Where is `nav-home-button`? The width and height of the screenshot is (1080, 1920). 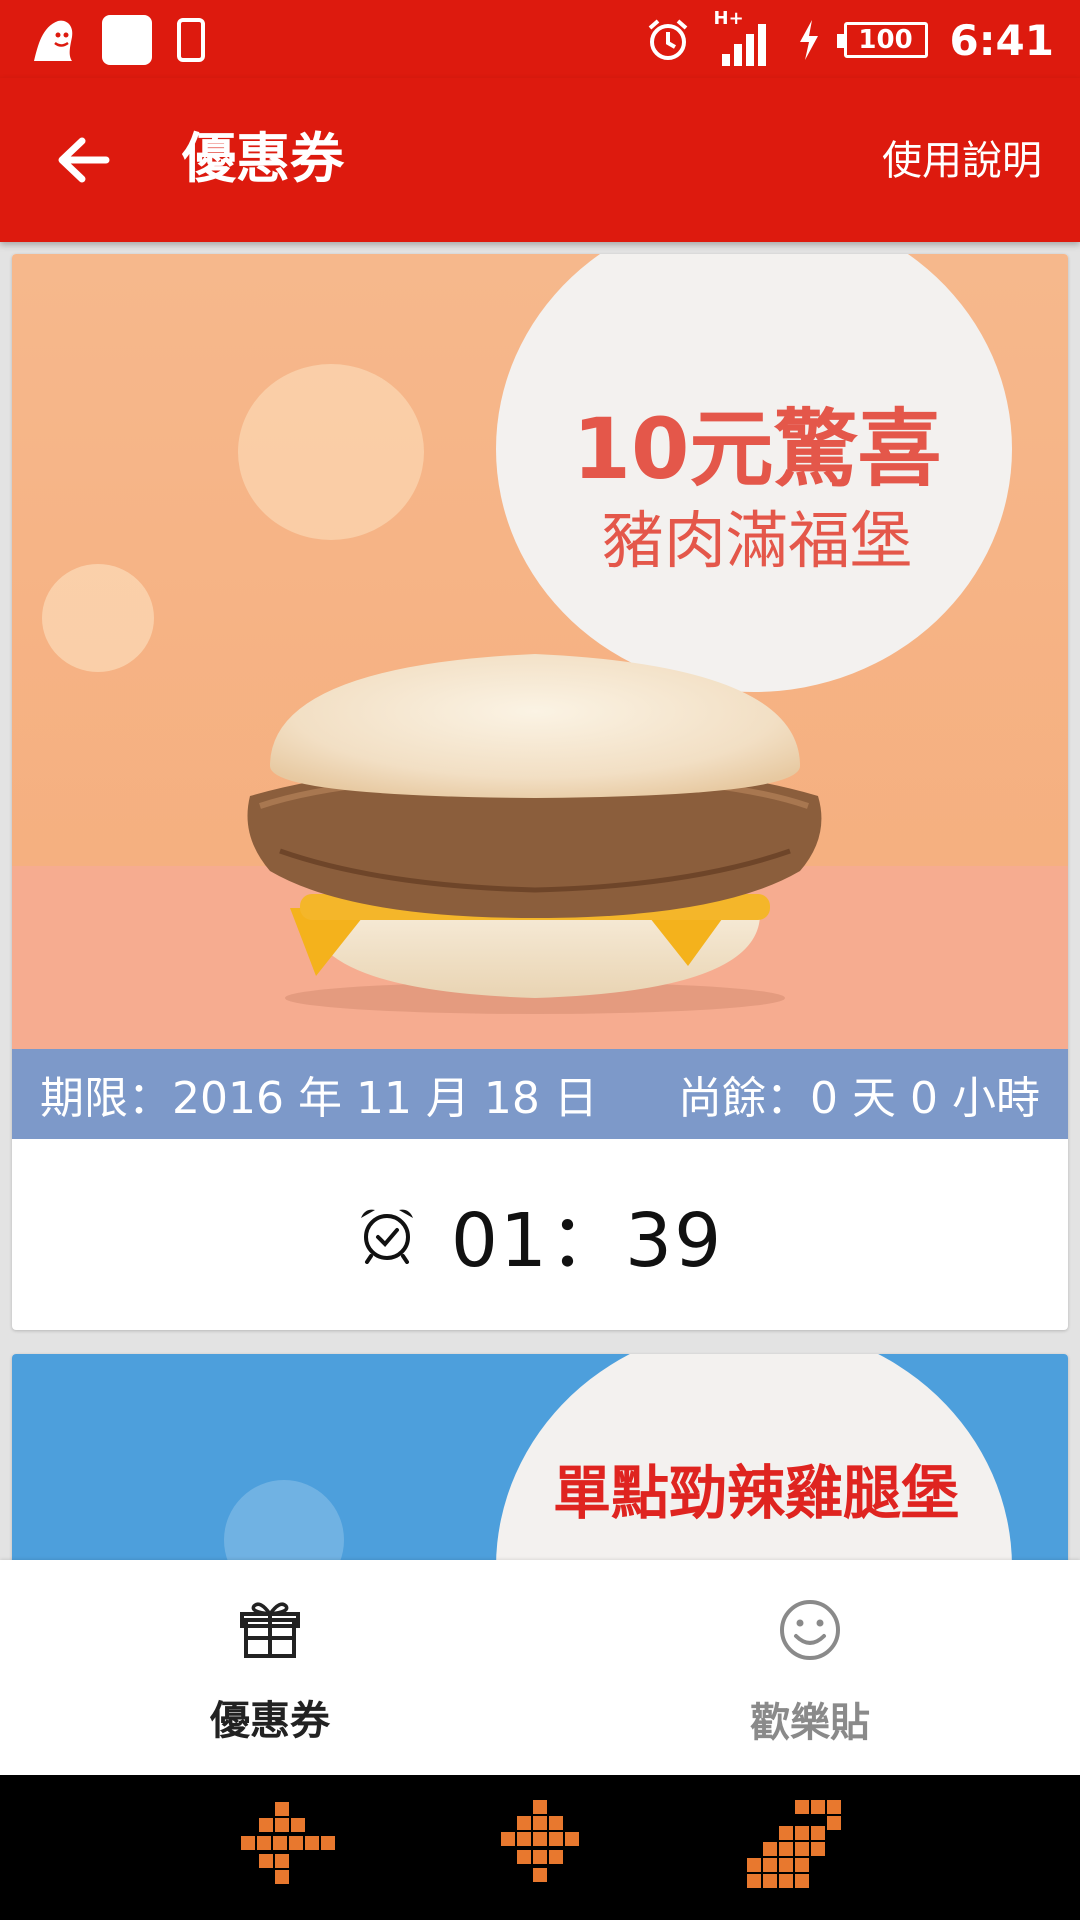
nav-home-button is located at coordinates (540, 1848).